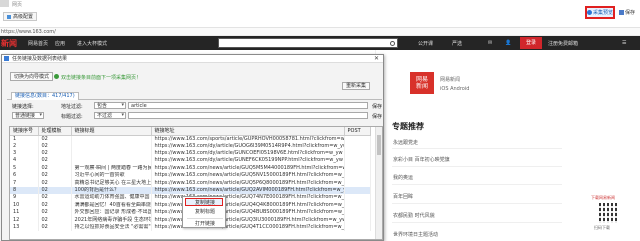  I want to click on topic-item: 京彩小目 百年初心映党旗, so click(421, 159).